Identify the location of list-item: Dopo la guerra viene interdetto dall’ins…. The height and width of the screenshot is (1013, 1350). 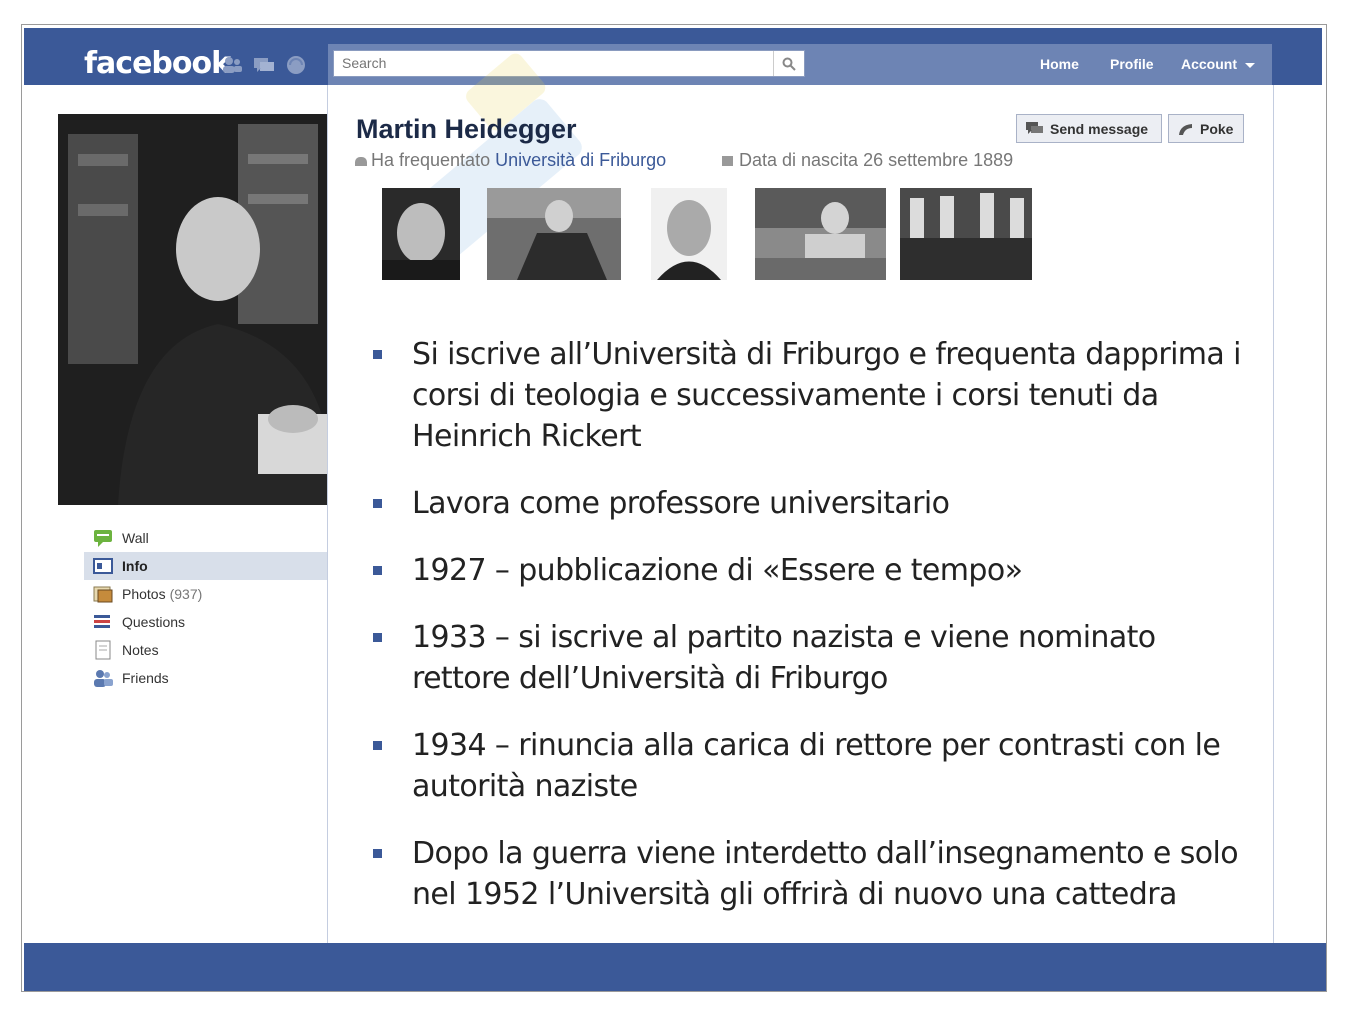
(810, 874).